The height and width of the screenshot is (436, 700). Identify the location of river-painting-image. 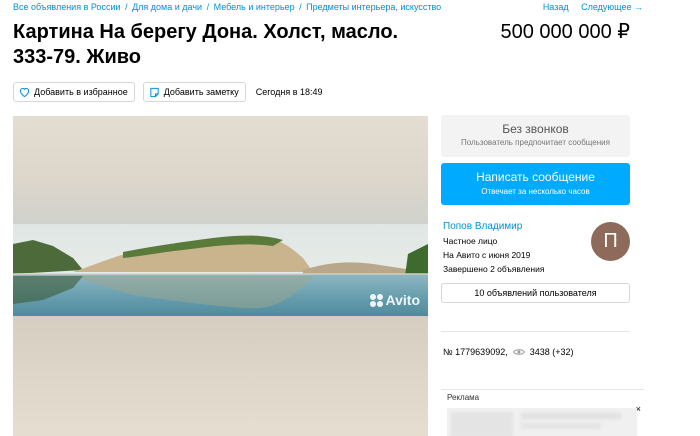
(220, 270).